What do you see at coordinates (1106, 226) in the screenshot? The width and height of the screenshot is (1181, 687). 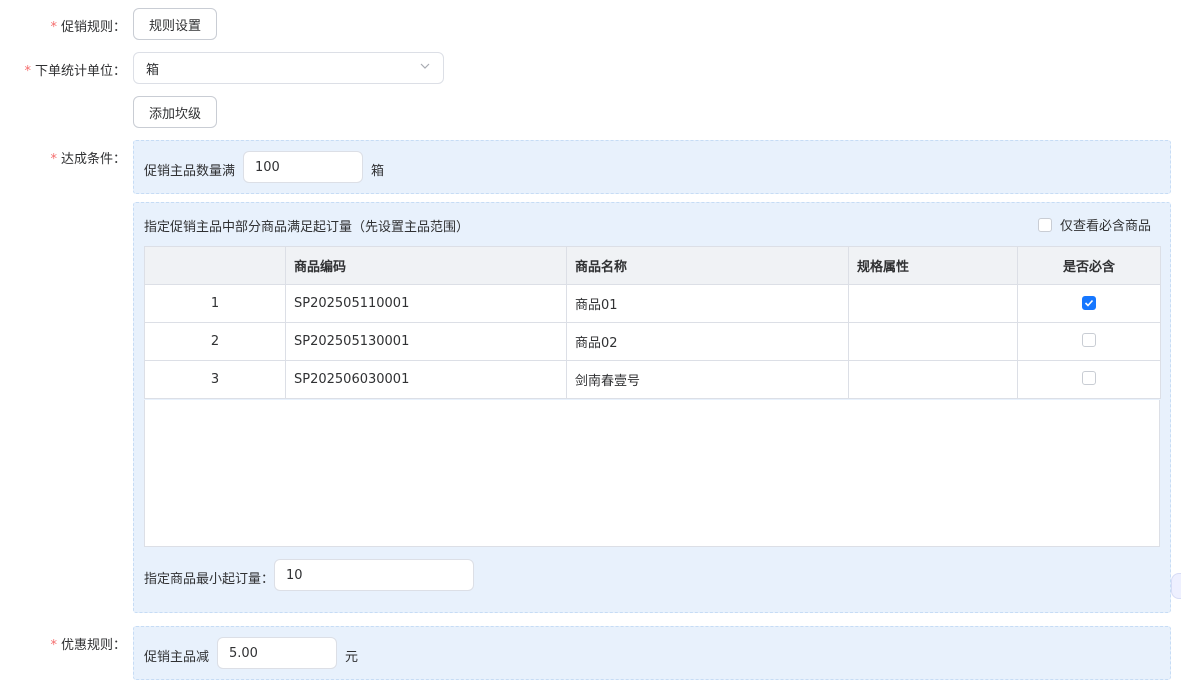 I see `only-required-label: 仅查看必含商品` at bounding box center [1106, 226].